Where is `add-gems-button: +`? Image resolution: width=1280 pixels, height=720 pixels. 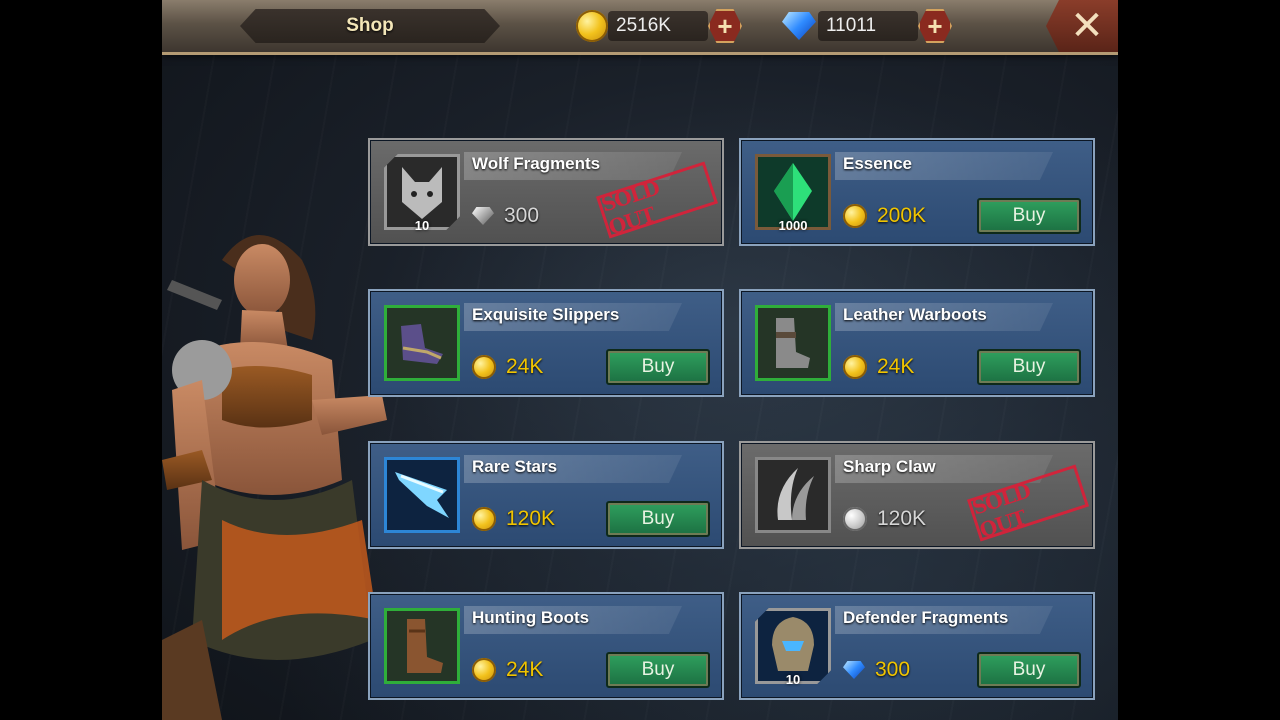 add-gems-button: + is located at coordinates (935, 26).